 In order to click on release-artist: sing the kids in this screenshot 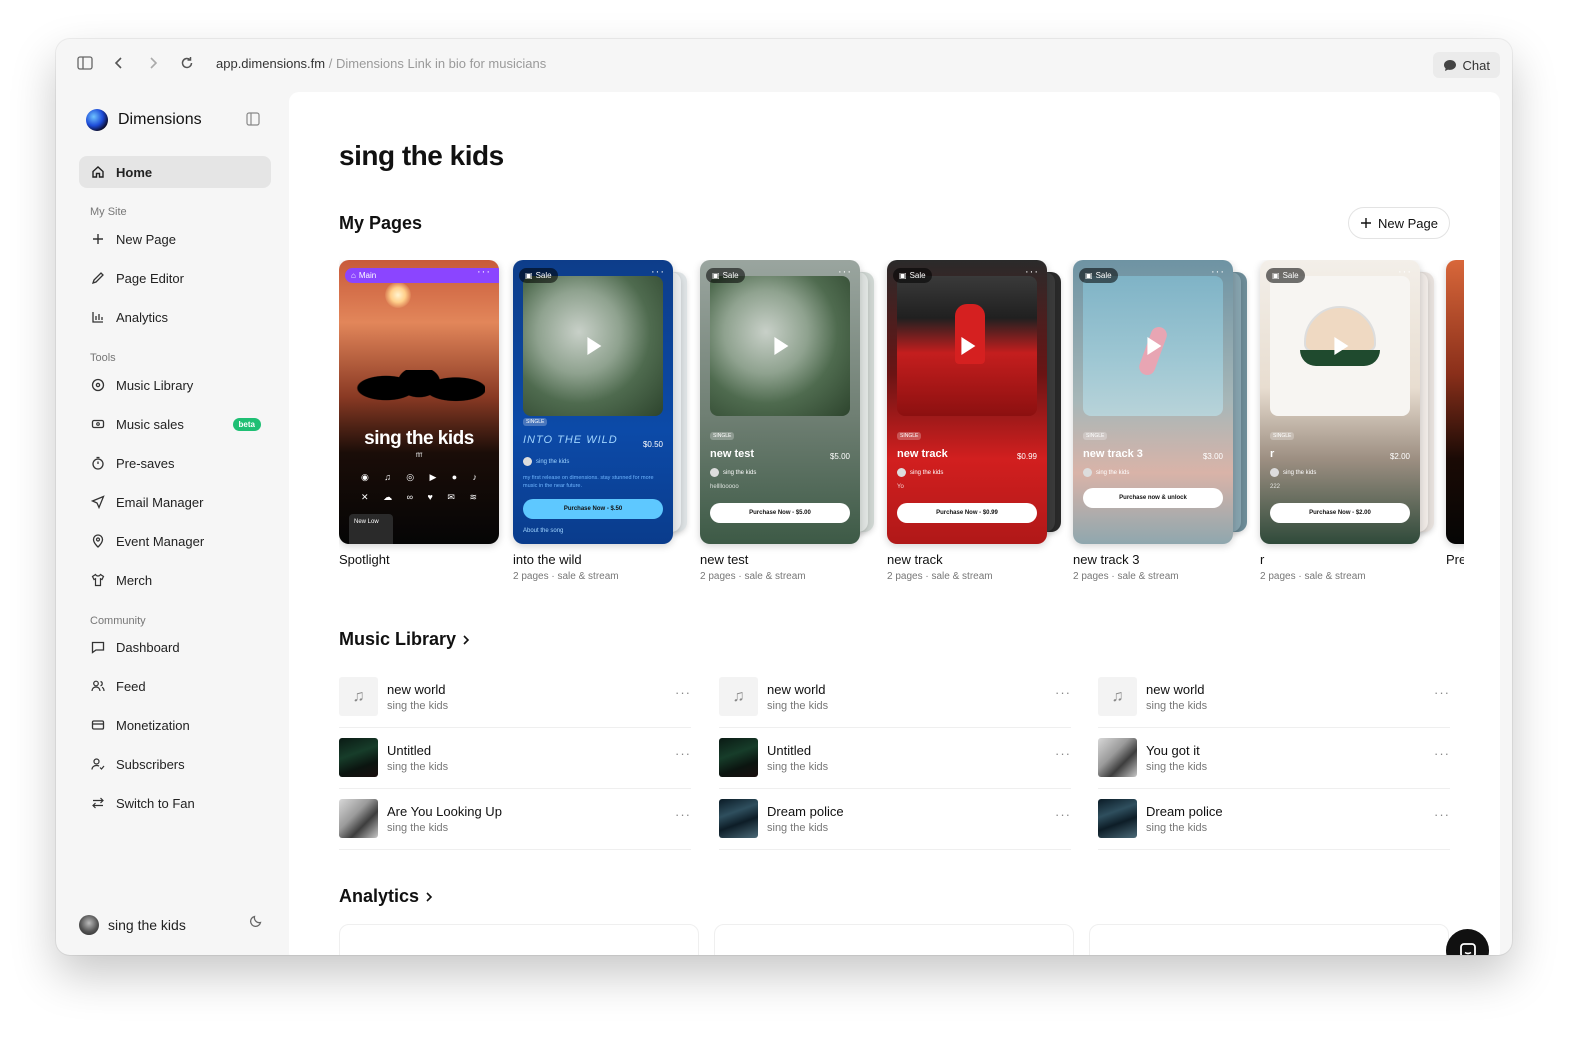, I will do `click(733, 472)`.